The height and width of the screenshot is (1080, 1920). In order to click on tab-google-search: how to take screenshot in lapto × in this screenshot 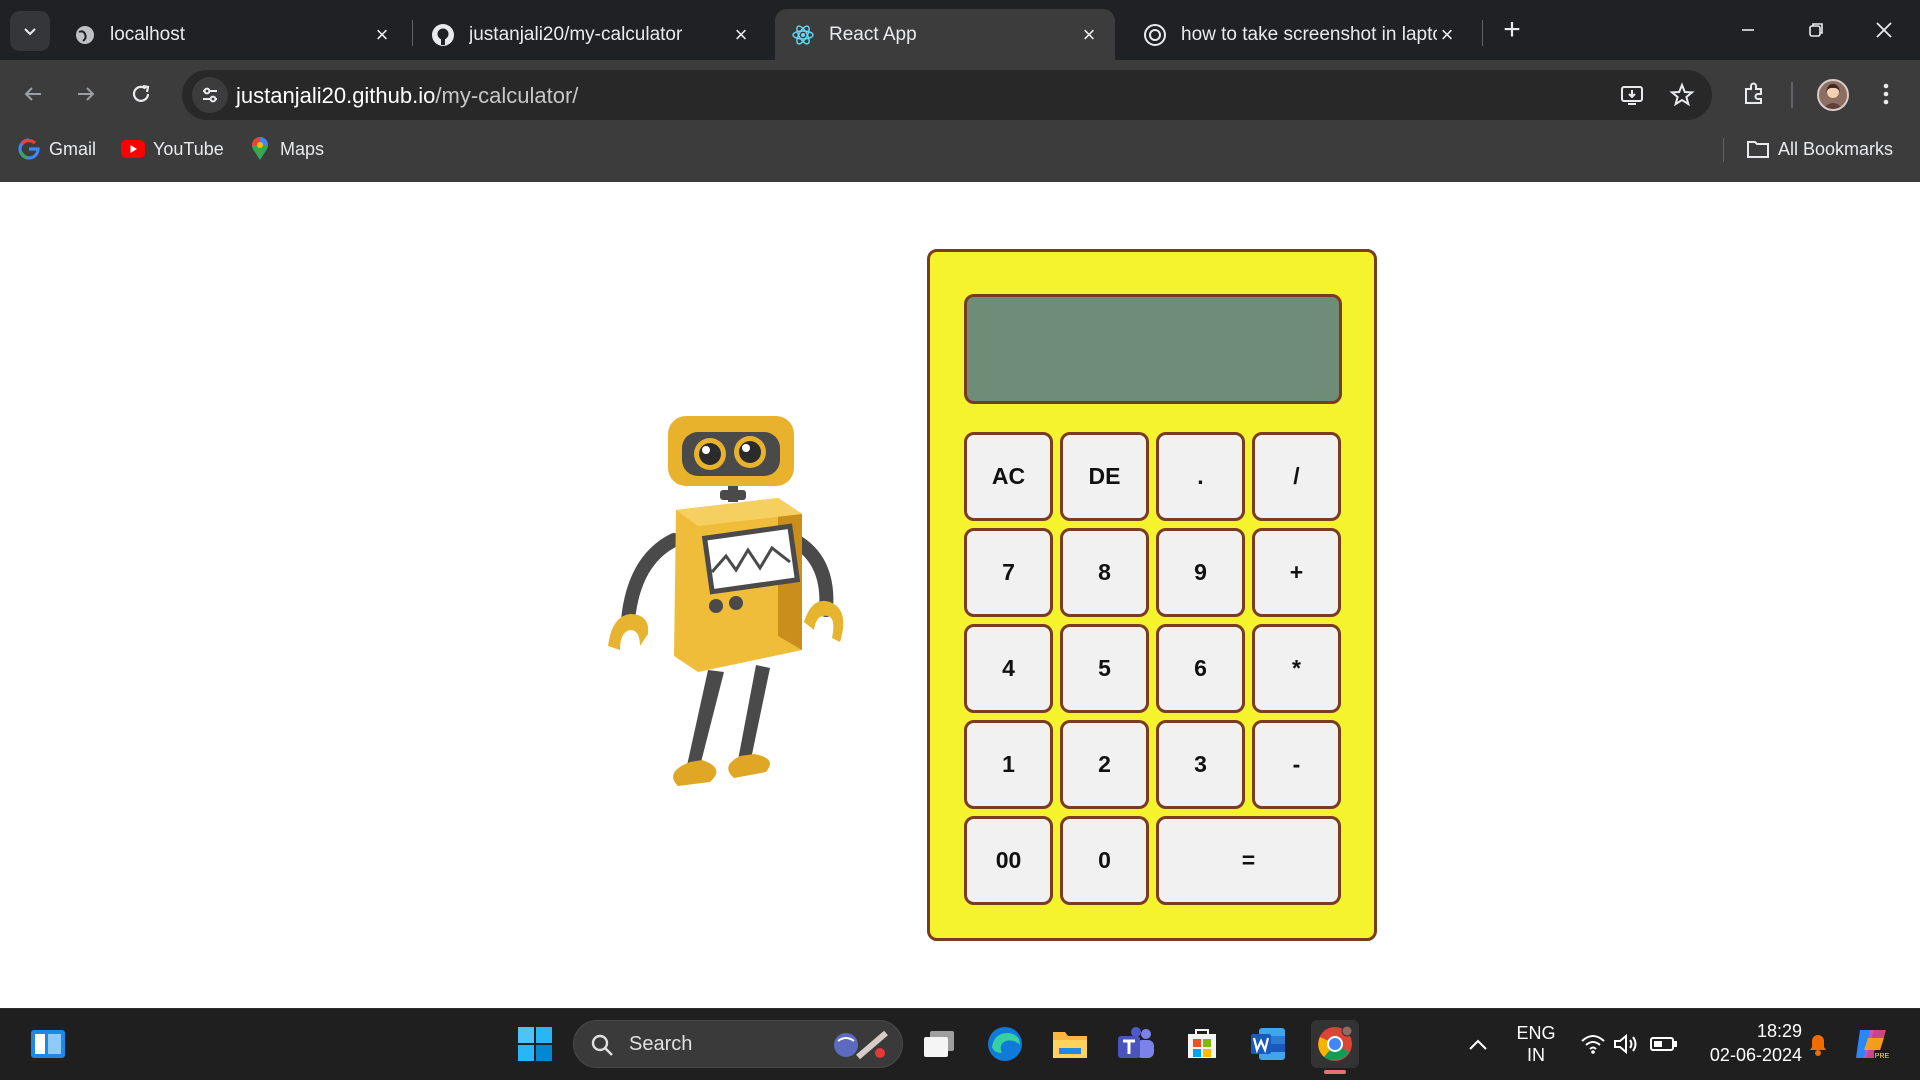, I will do `click(1300, 34)`.